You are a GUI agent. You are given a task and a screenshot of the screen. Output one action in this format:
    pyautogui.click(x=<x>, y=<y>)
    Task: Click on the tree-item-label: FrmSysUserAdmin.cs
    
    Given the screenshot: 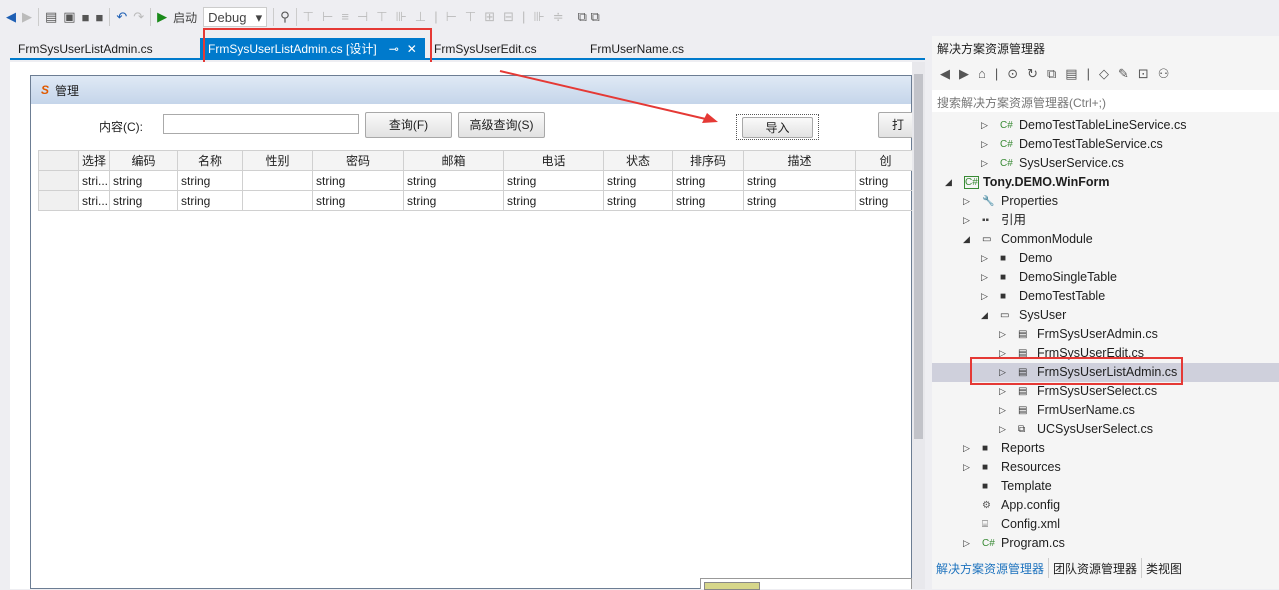 What is the action you would take?
    pyautogui.click(x=1097, y=334)
    